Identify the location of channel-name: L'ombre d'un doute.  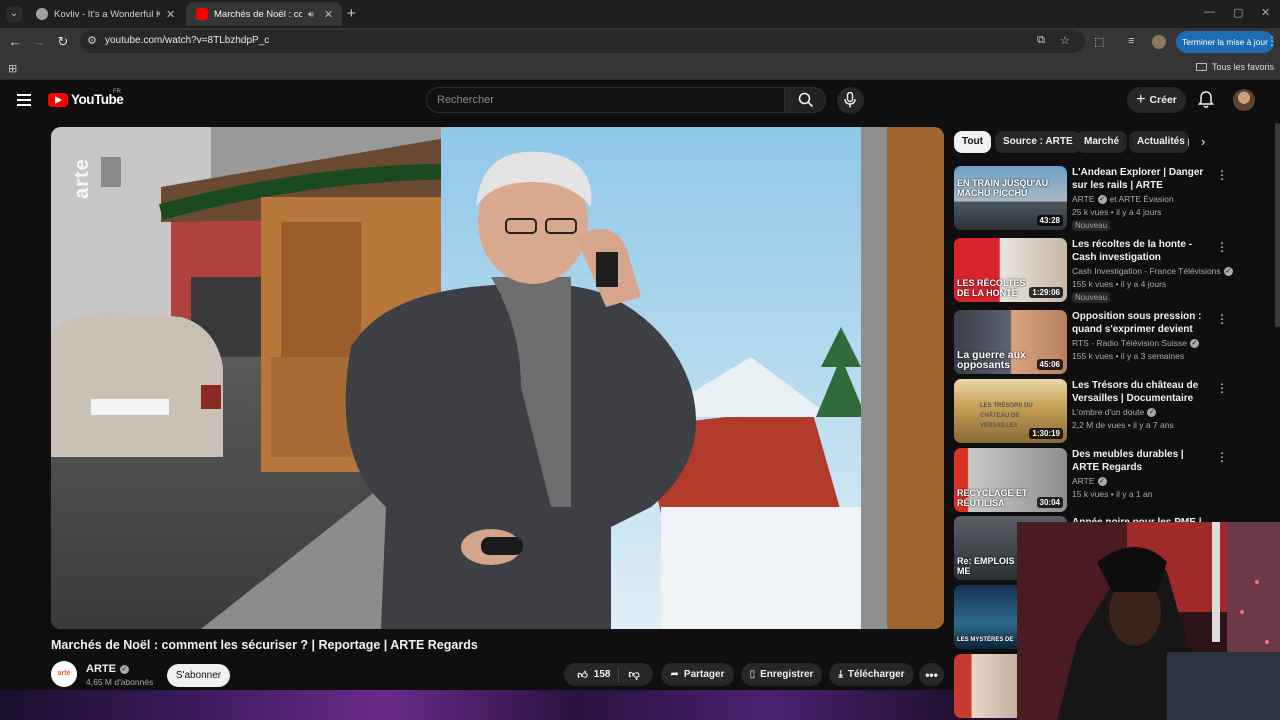
(1108, 412).